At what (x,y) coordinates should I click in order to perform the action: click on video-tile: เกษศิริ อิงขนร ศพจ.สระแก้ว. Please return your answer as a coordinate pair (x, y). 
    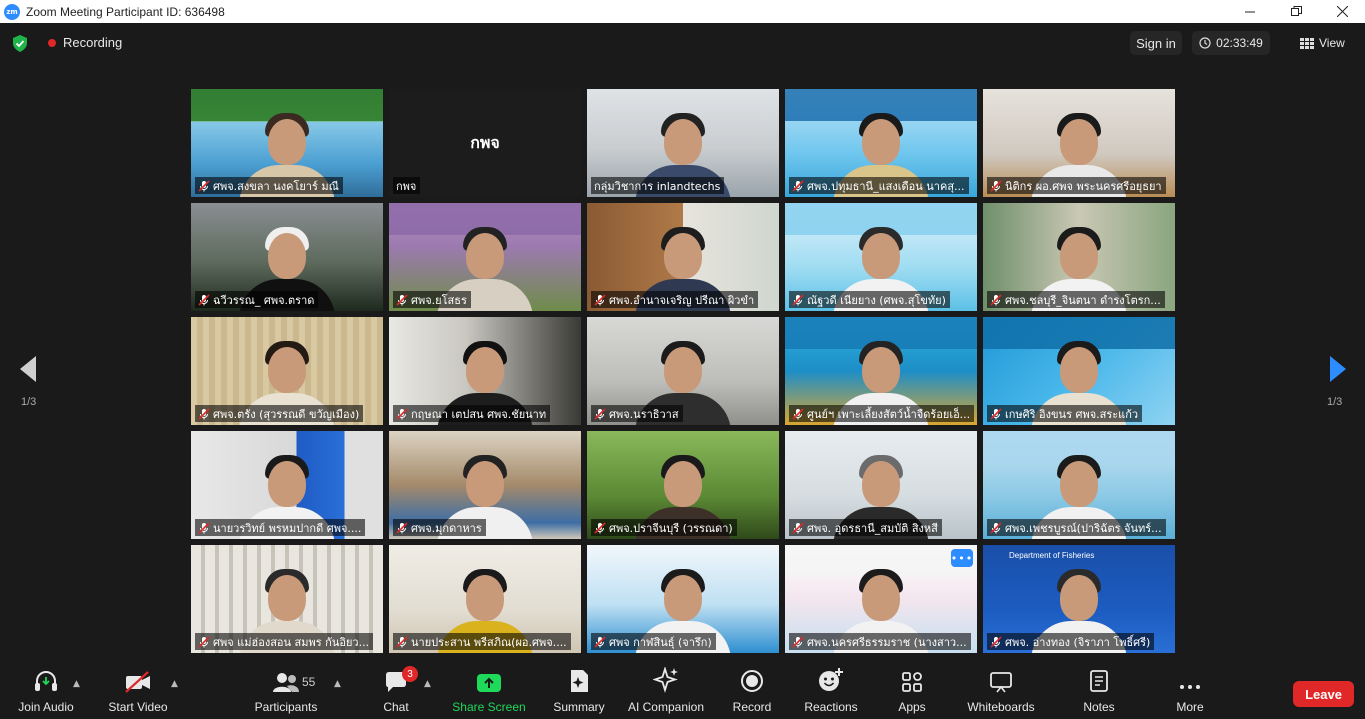
    Looking at the image, I should click on (1079, 371).